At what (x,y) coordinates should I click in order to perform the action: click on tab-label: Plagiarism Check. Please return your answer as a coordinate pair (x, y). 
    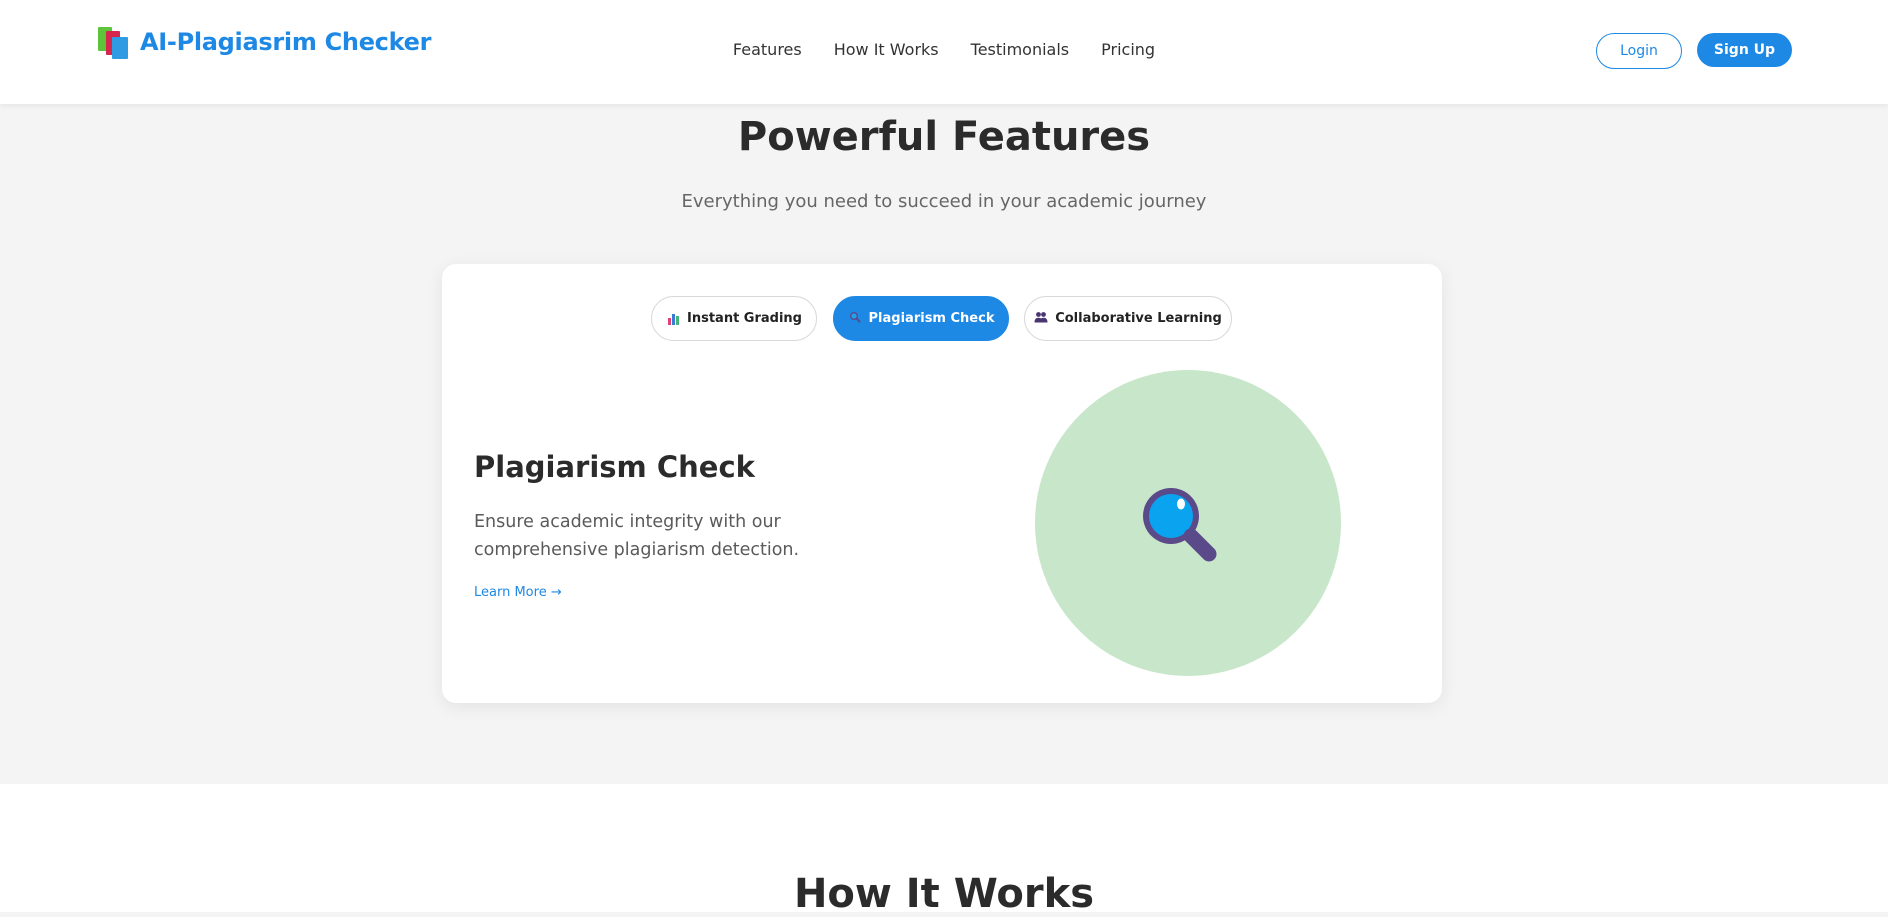
    Looking at the image, I should click on (931, 318).